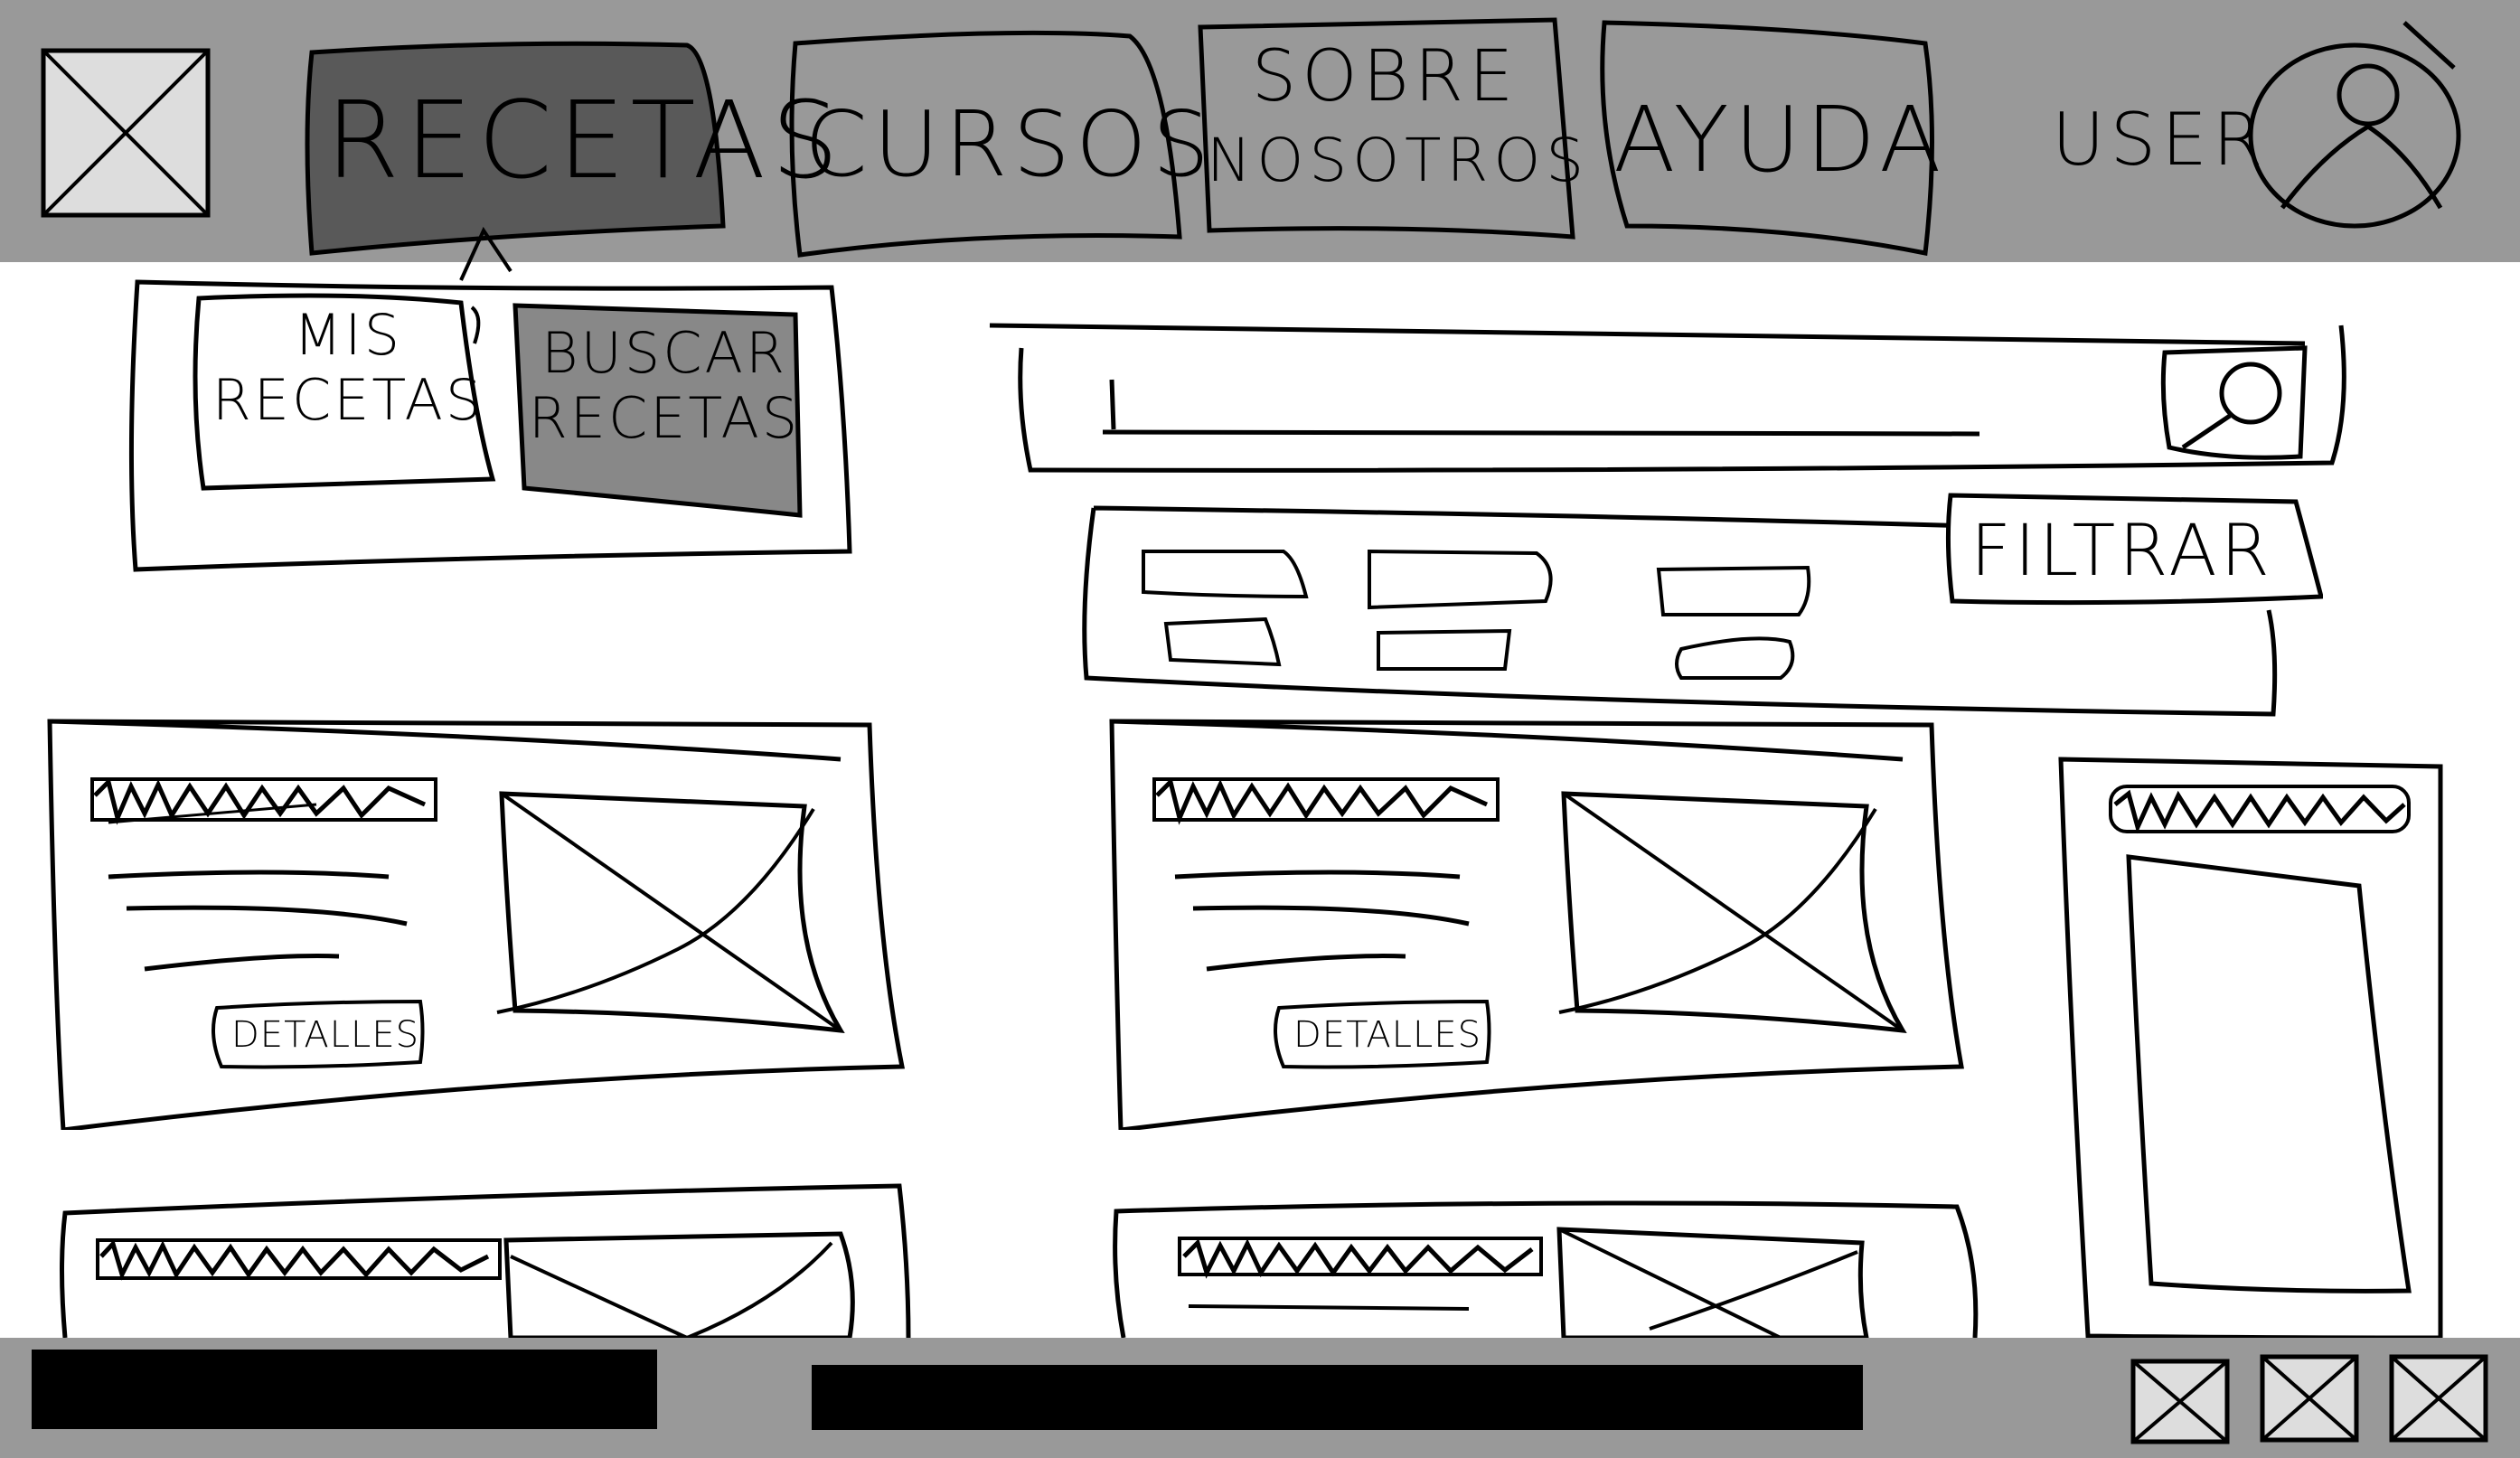  What do you see at coordinates (2121, 551) in the screenshot?
I see `filtrar-label: FILTRAR` at bounding box center [2121, 551].